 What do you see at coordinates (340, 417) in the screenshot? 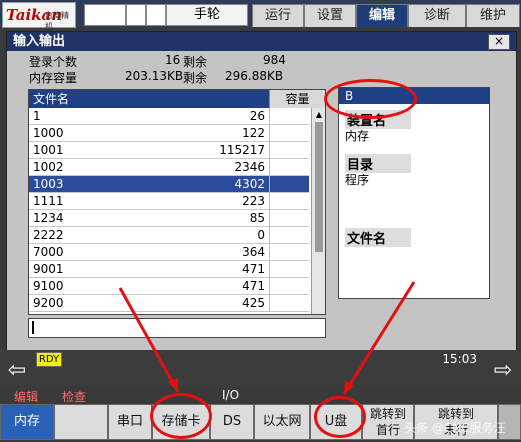
I see `annotation-ring-usb` at bounding box center [340, 417].